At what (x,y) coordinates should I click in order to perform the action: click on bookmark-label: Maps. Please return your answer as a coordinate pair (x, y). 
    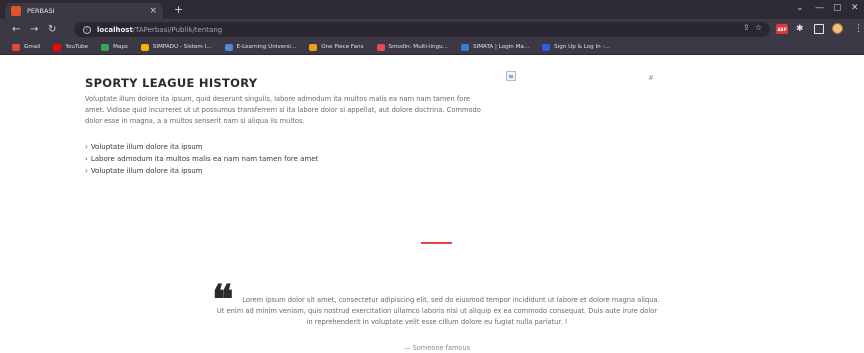
    Looking at the image, I should click on (120, 47).